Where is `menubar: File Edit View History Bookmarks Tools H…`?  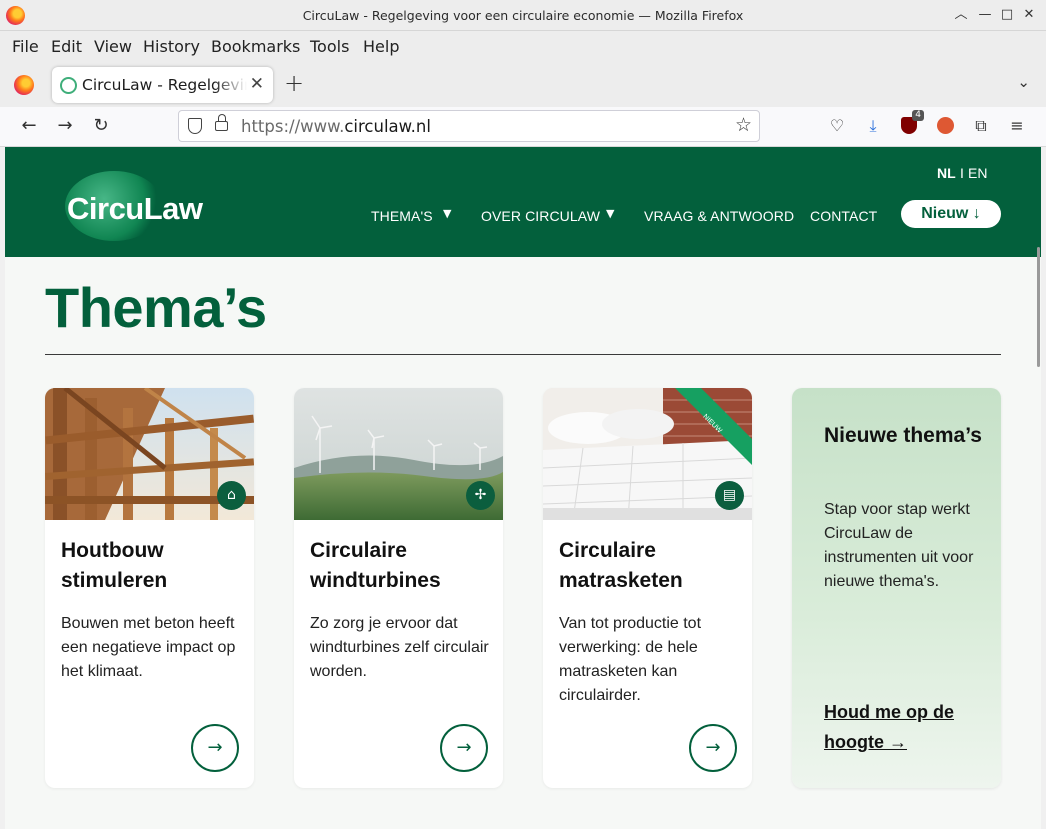
menubar: File Edit View History Bookmarks Tools H… is located at coordinates (523, 46).